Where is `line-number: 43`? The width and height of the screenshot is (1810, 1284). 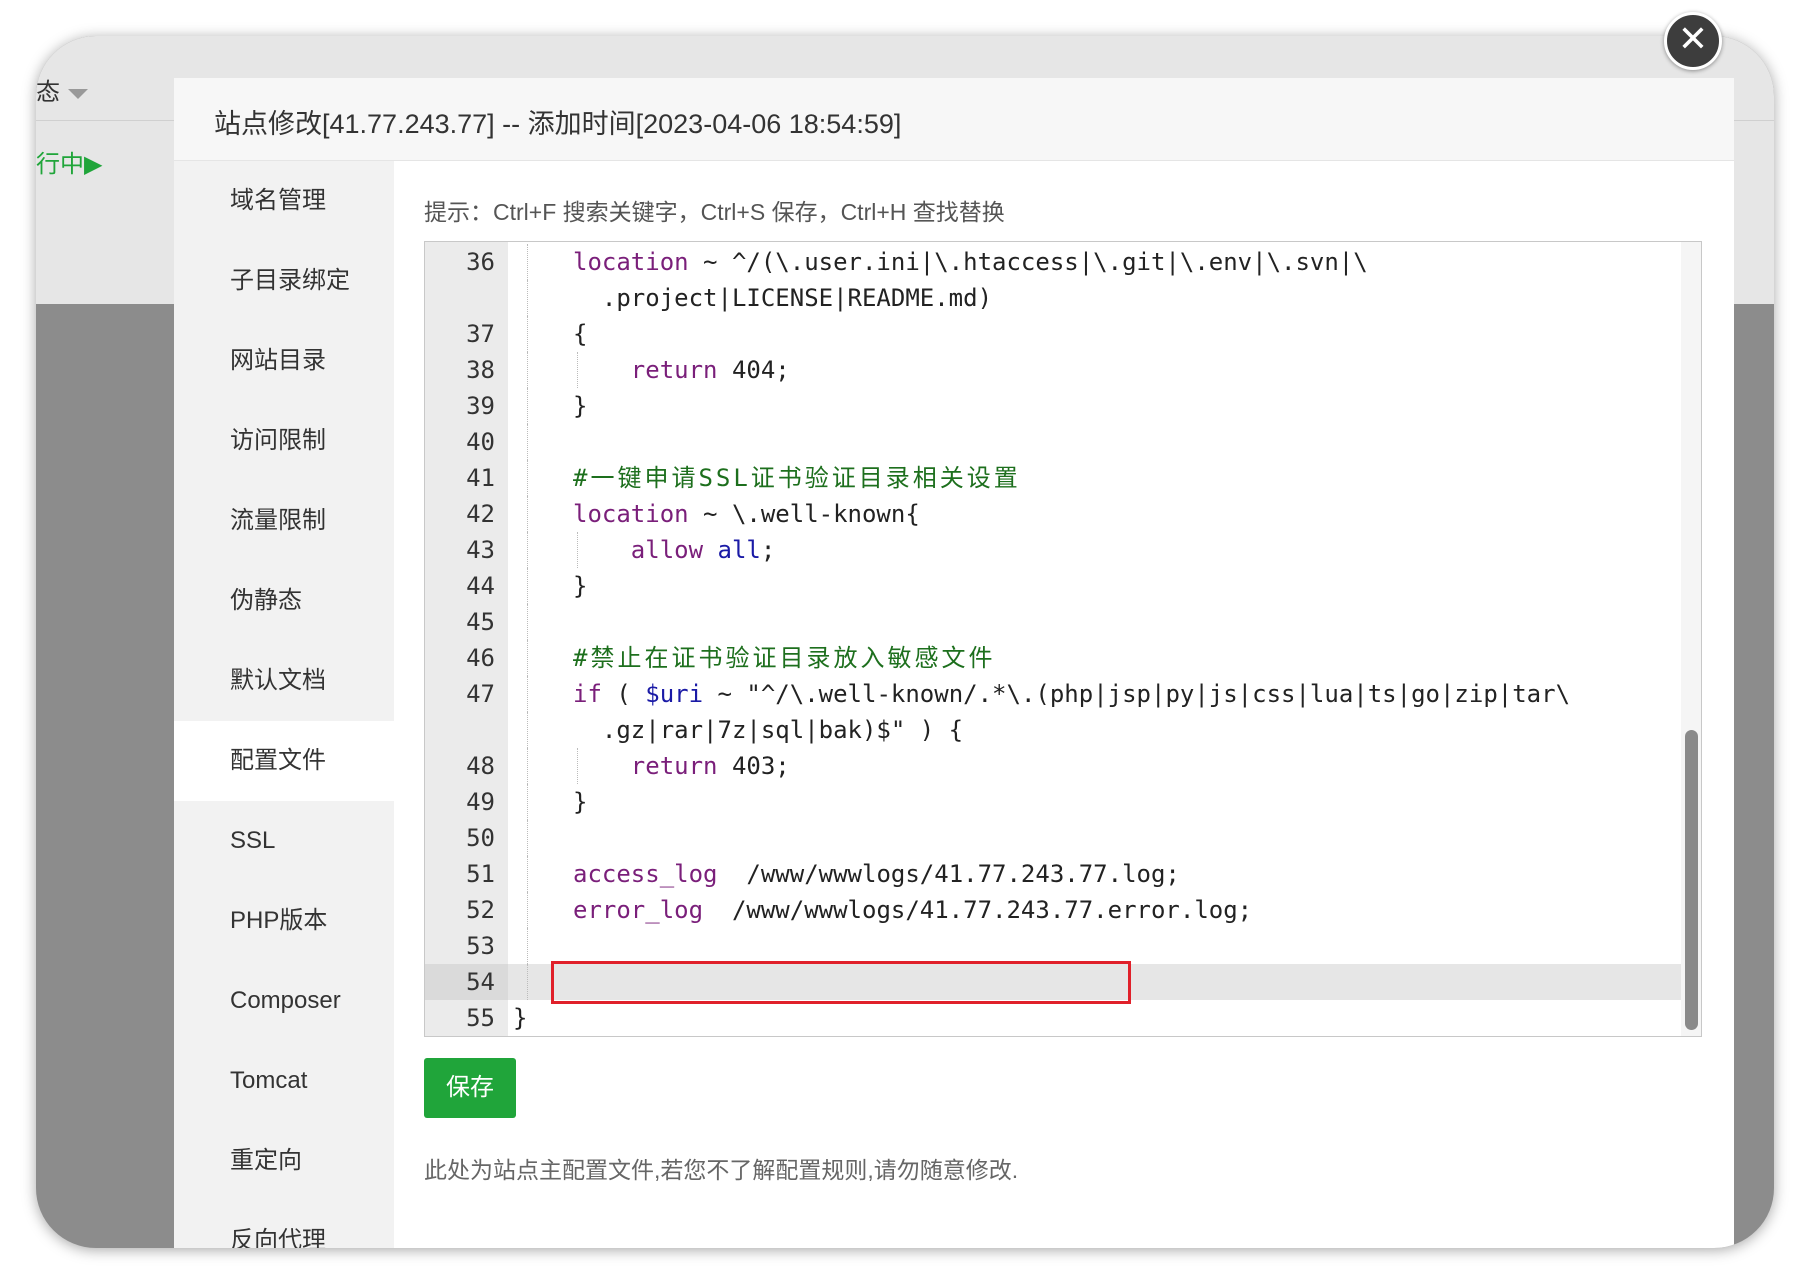
line-number: 43 is located at coordinates (480, 550).